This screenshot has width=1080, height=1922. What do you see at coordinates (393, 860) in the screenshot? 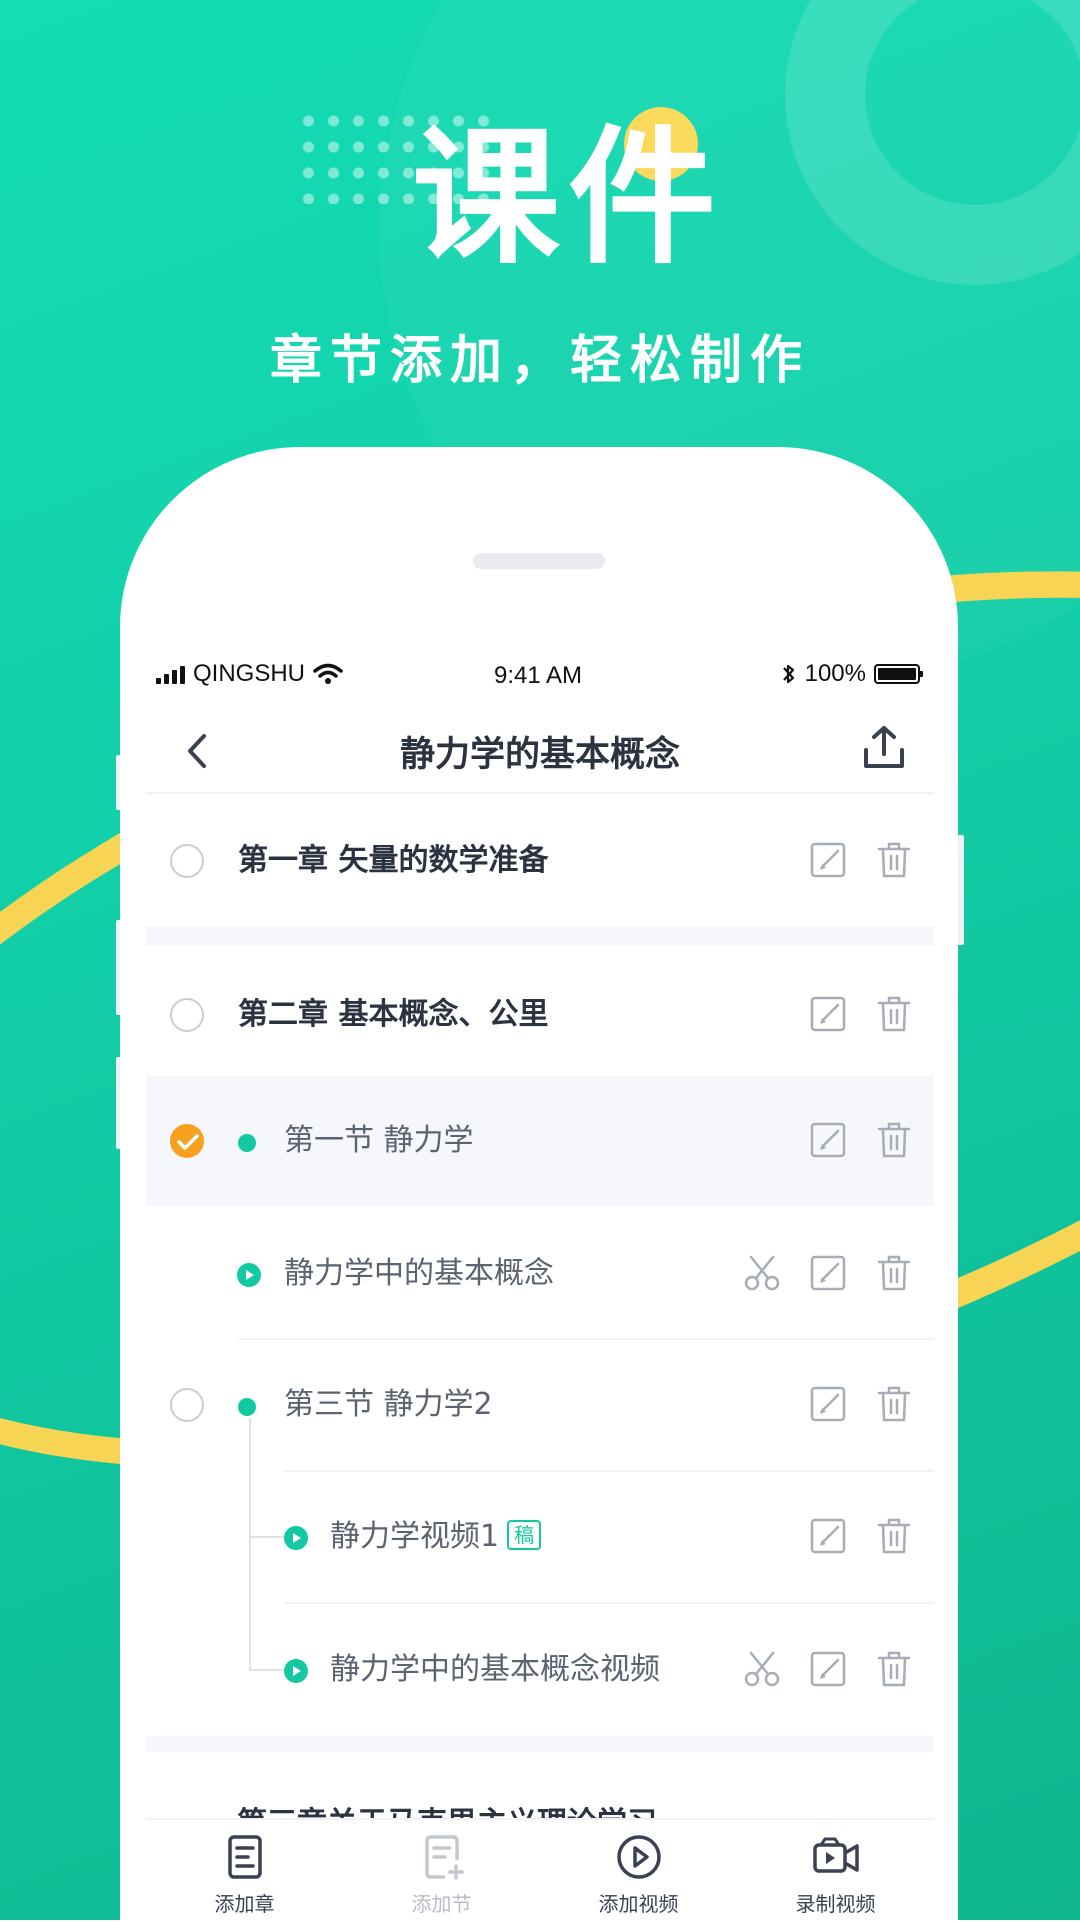
I see `chapter-title: 第一章 矢量的数学准备` at bounding box center [393, 860].